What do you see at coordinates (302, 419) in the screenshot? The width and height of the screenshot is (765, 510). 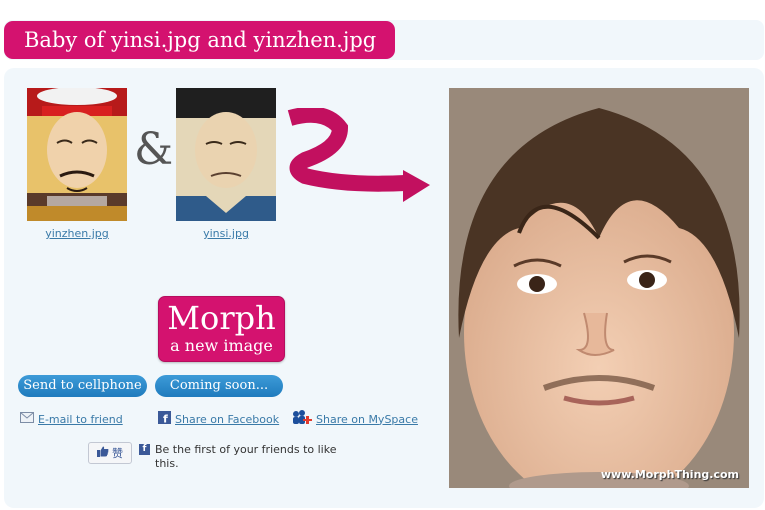 I see `myspace-icon` at bounding box center [302, 419].